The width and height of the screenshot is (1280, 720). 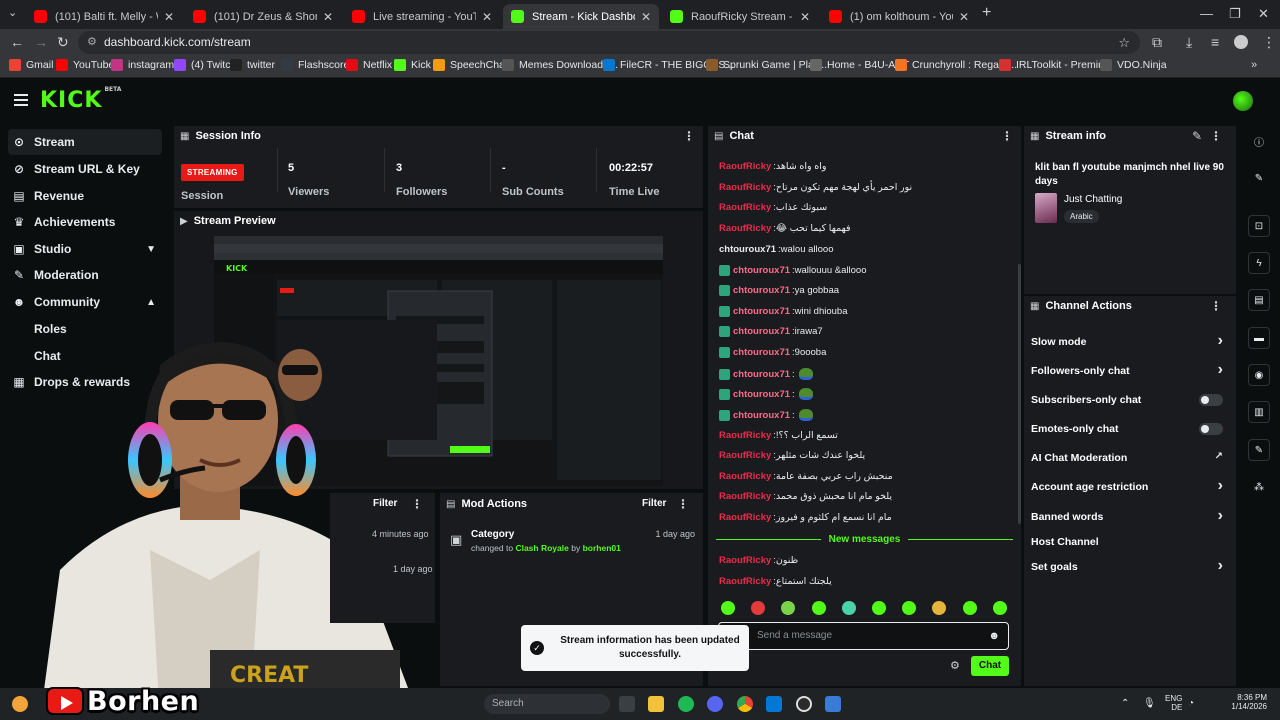 What do you see at coordinates (1206, 13) in the screenshot?
I see `minimize-button: —` at bounding box center [1206, 13].